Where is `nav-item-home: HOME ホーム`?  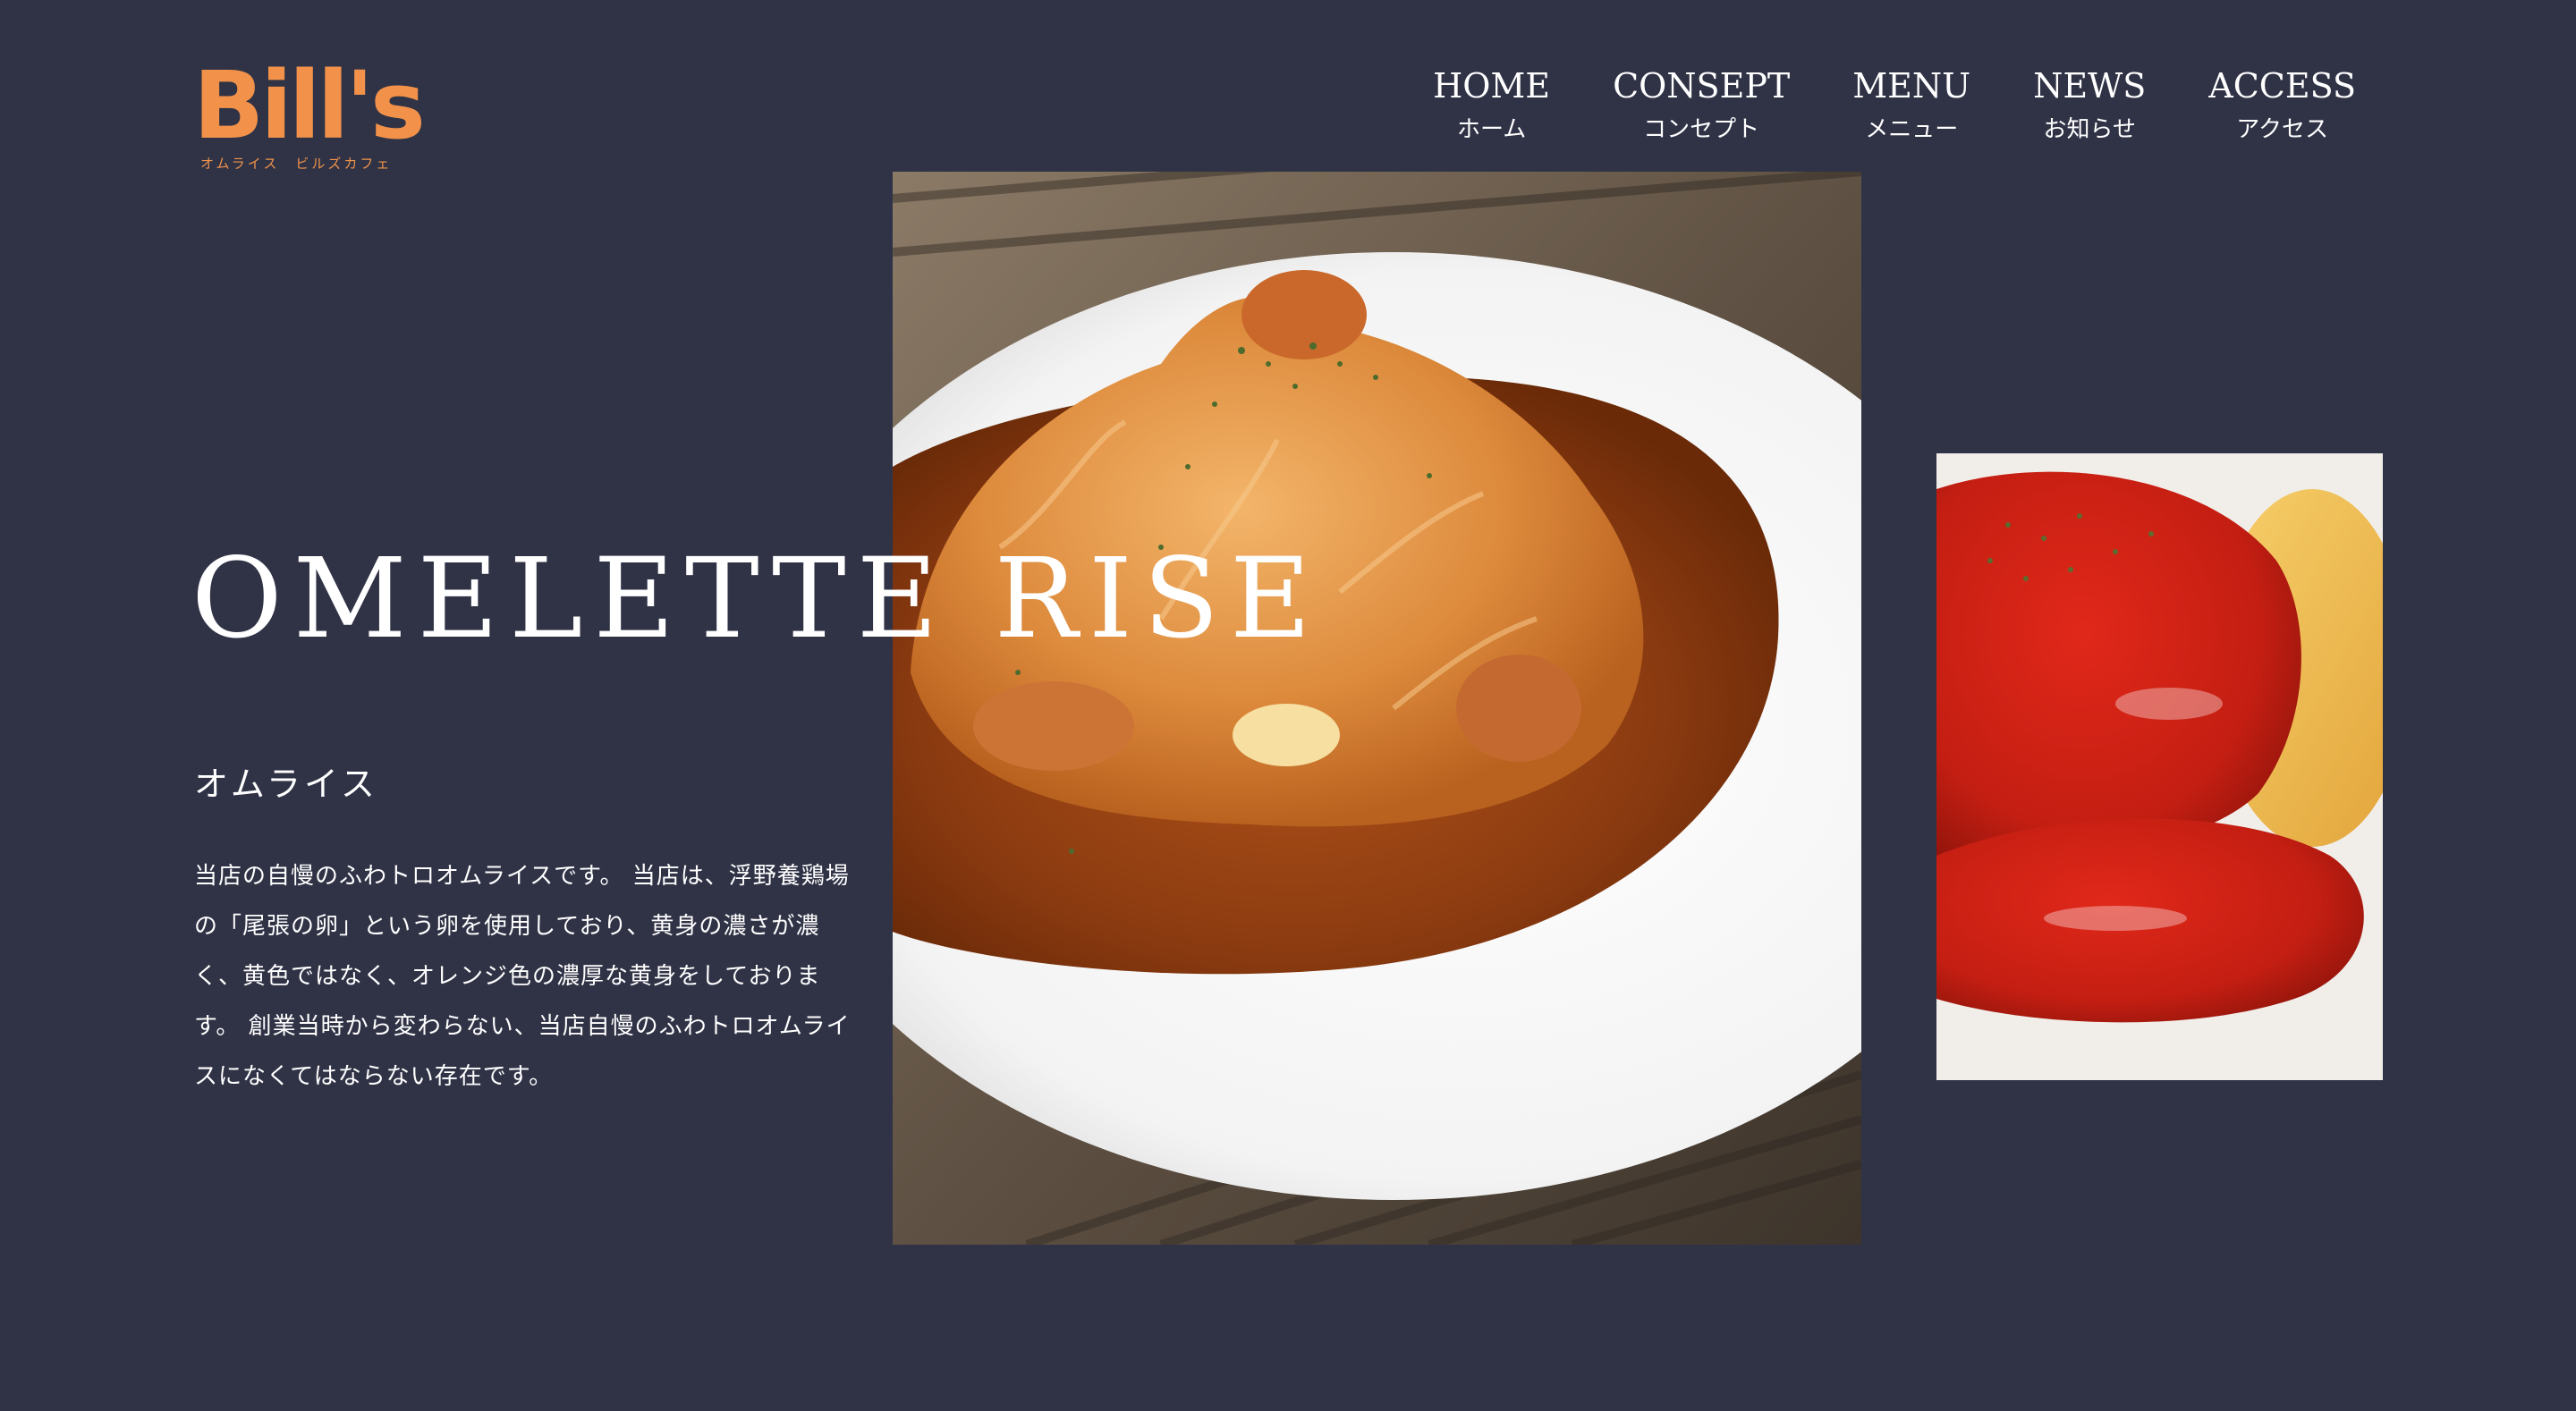
nav-item-home: HOME ホーム is located at coordinates (1491, 104).